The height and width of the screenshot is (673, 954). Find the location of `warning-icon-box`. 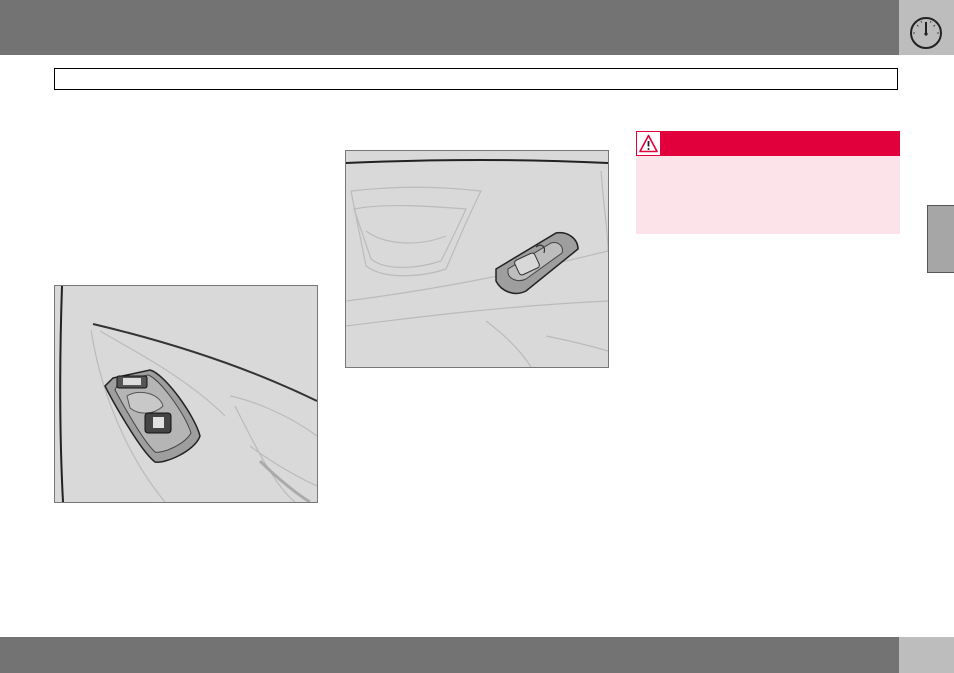

warning-icon-box is located at coordinates (648, 143).